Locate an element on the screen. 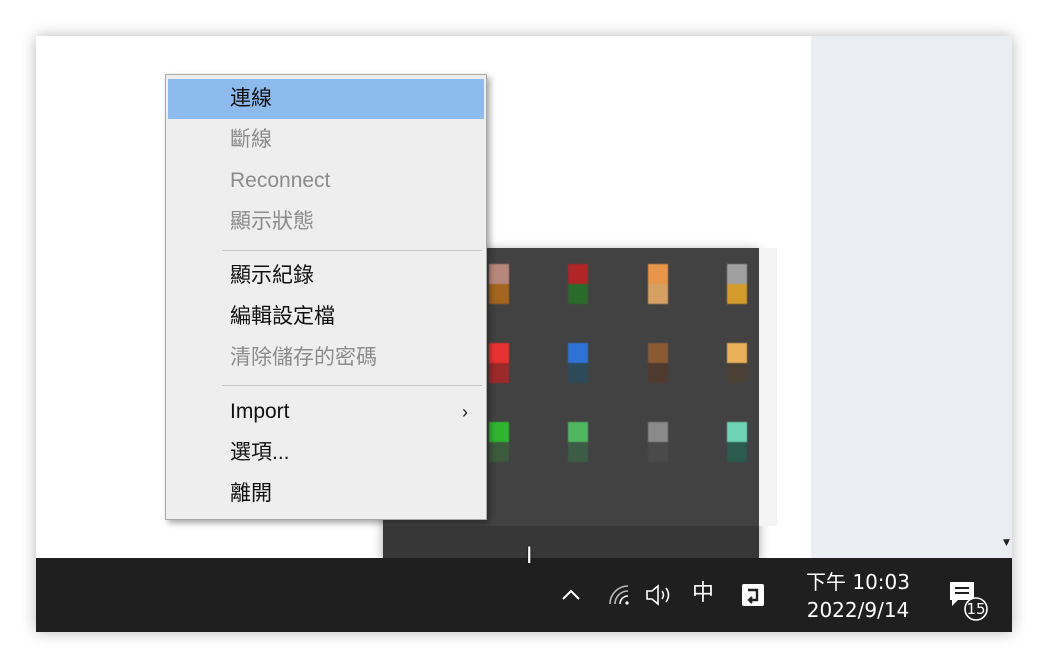  show-hidden-icons-chevron-icon is located at coordinates (571, 595).